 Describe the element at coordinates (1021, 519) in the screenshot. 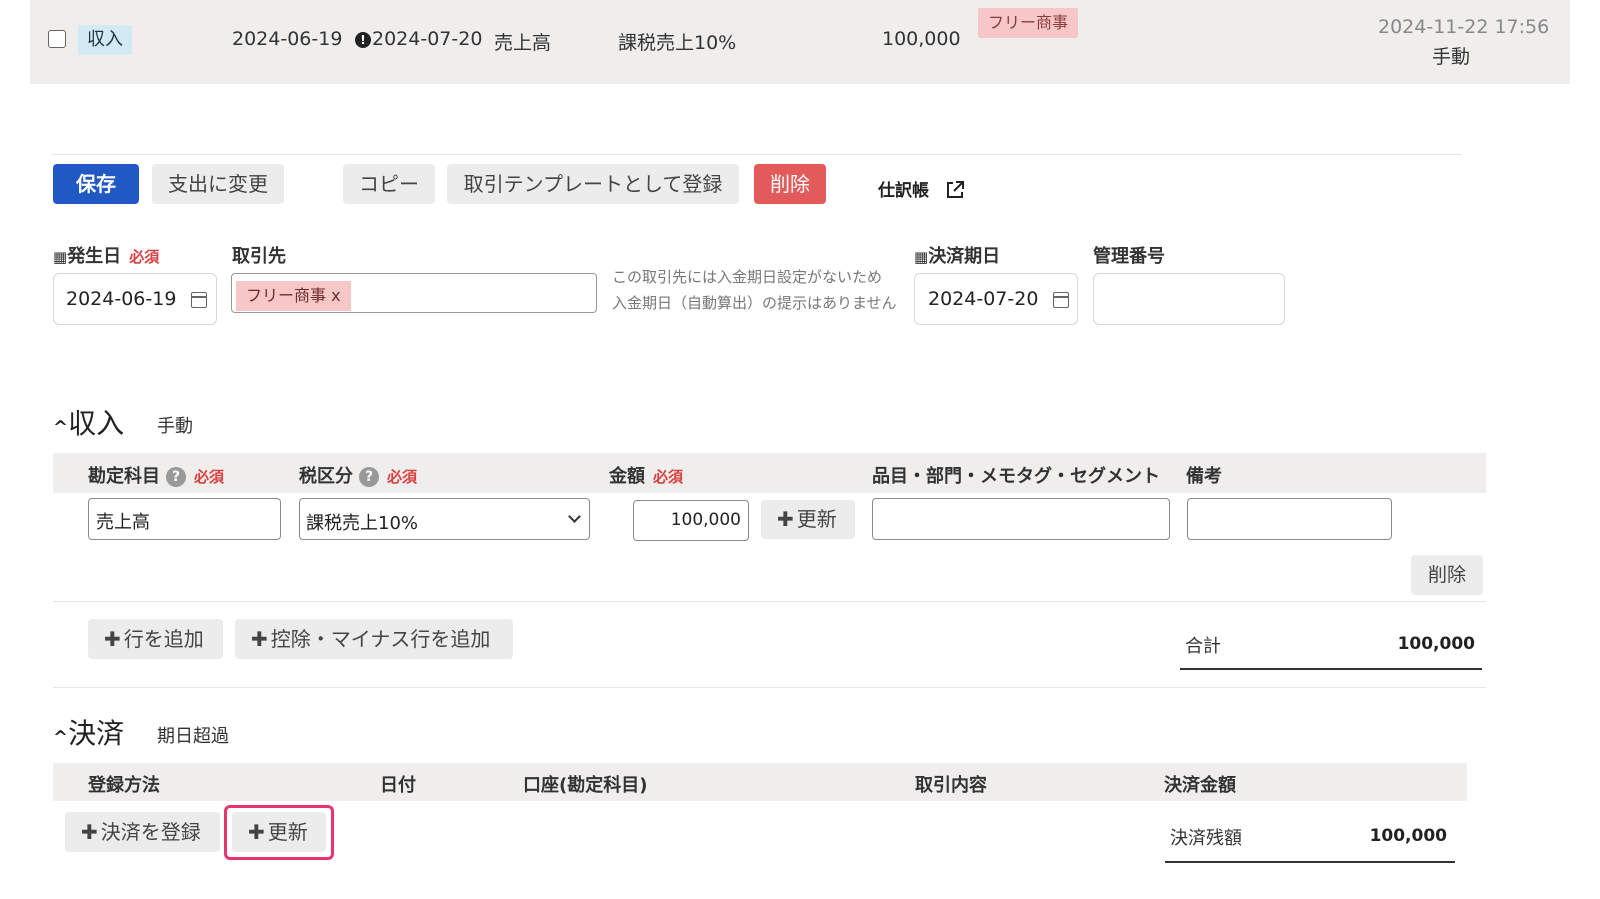

I see `items-input` at that location.